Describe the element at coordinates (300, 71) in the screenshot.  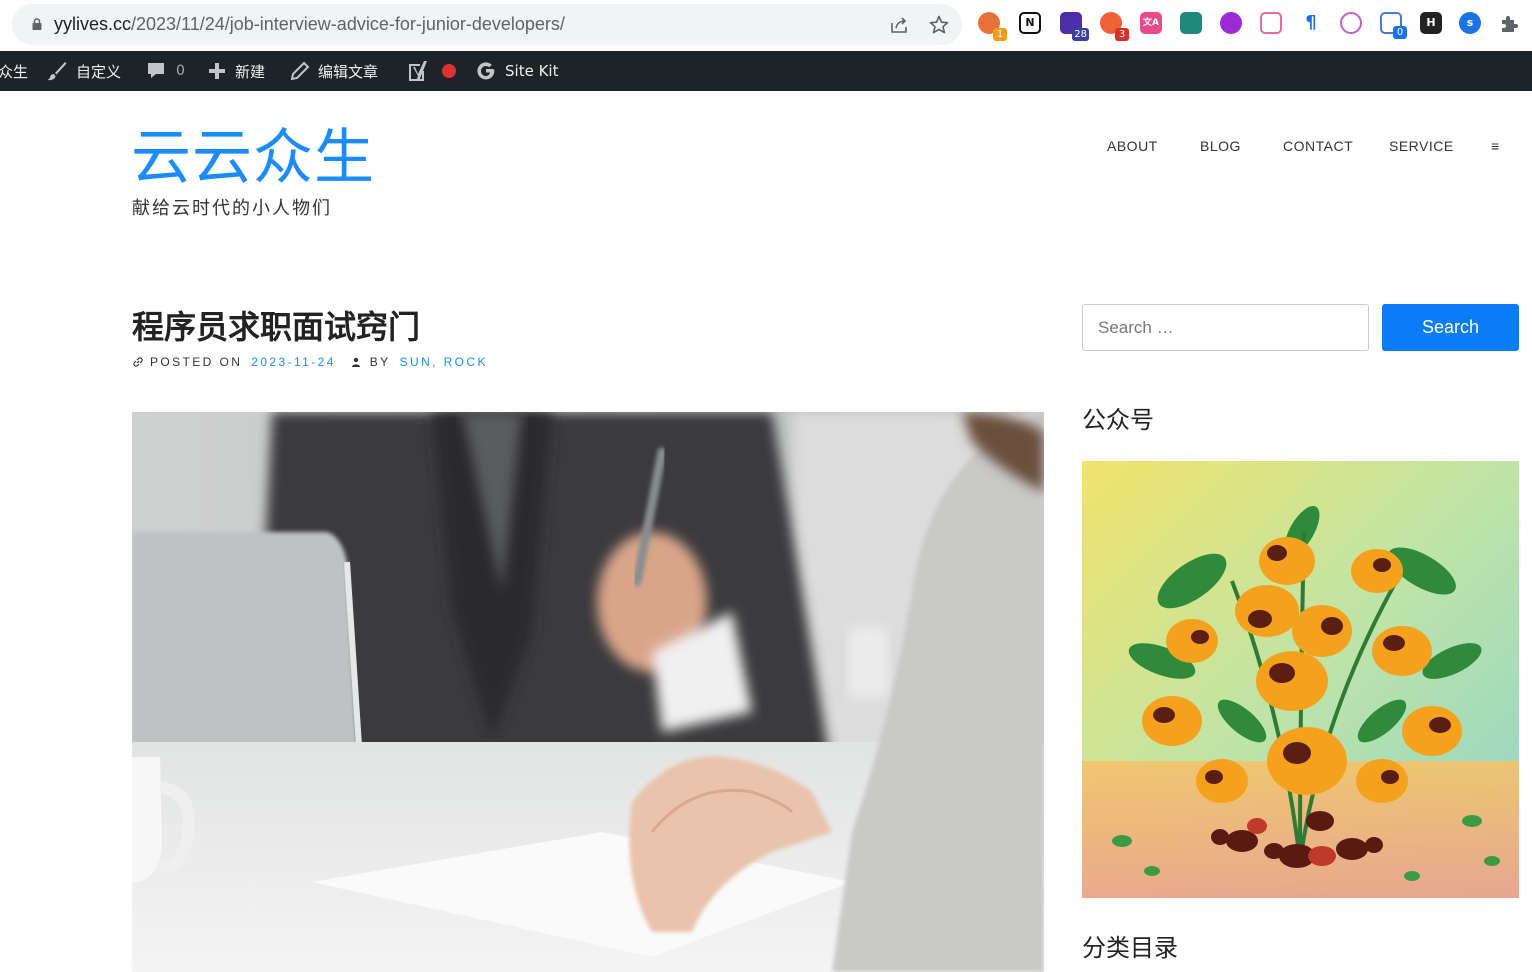
I see `pencil-icon` at that location.